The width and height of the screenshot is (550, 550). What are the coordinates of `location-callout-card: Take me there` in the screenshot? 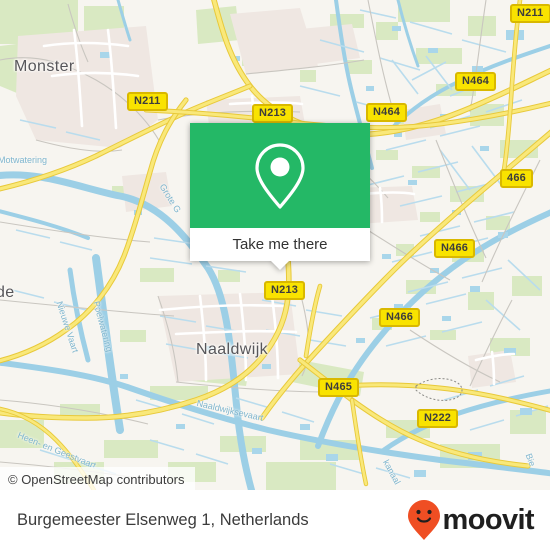 It's located at (280, 196).